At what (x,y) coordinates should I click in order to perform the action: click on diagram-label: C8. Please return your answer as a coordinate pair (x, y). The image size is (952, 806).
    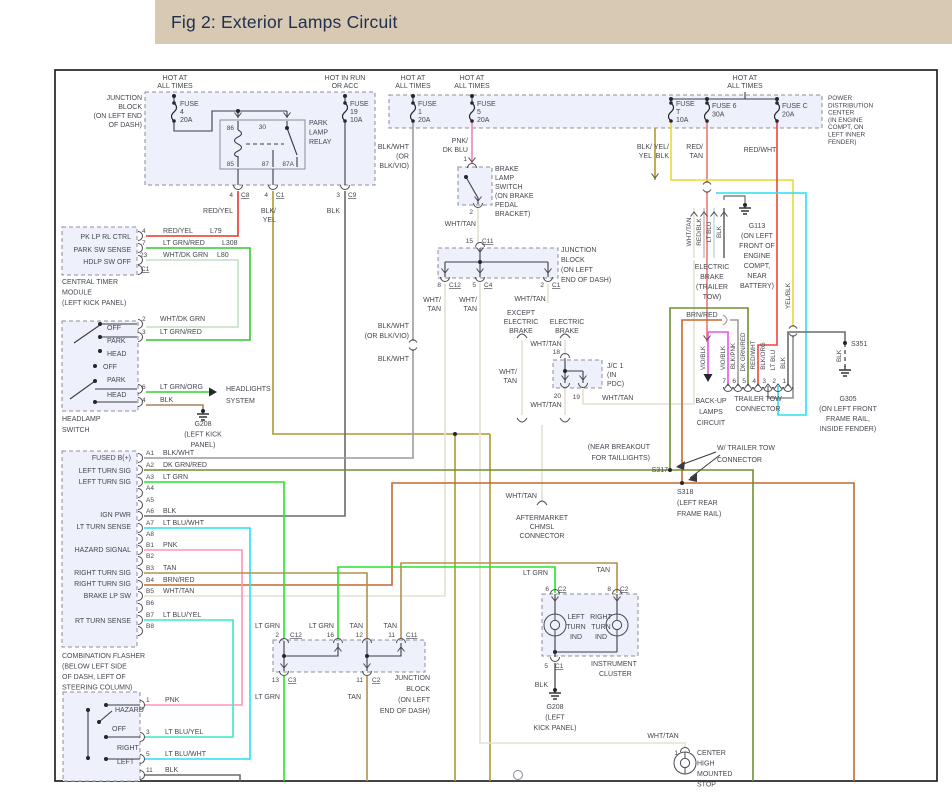
    Looking at the image, I should click on (245, 195).